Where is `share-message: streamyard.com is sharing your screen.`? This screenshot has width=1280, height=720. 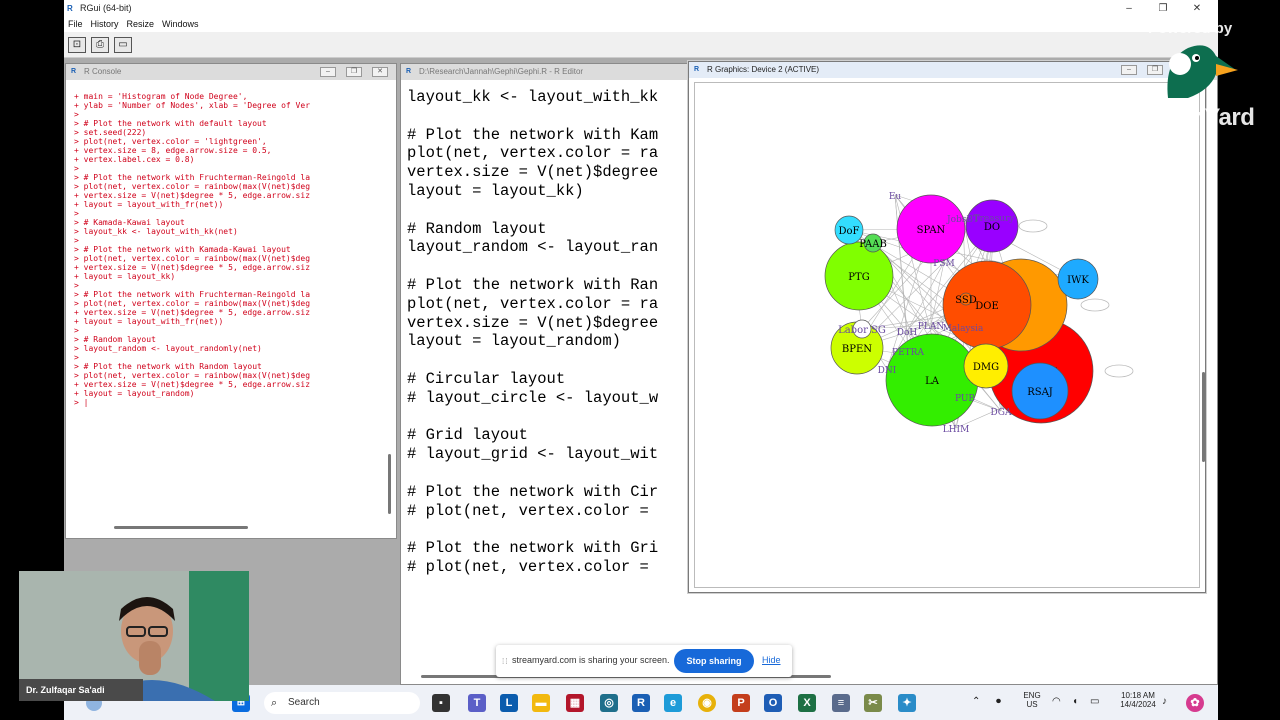 share-message: streamyard.com is sharing your screen. is located at coordinates (591, 660).